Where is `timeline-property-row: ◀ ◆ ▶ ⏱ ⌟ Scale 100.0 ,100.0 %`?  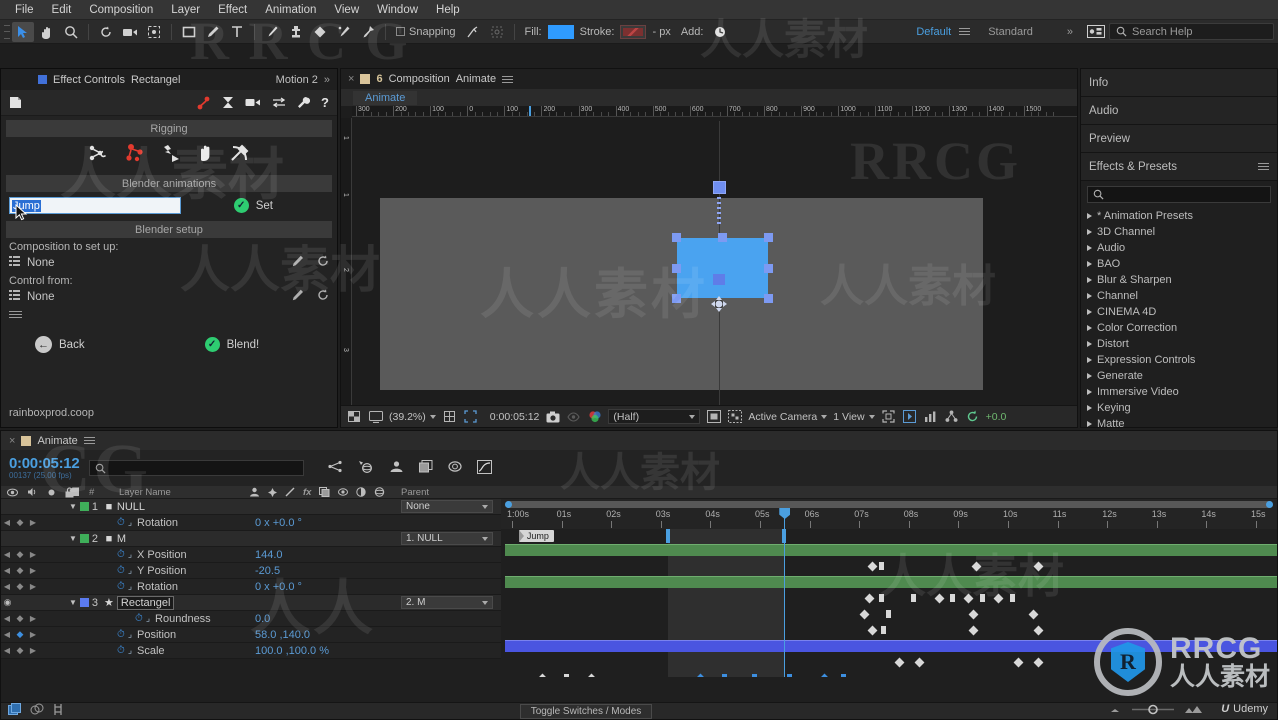 timeline-property-row: ◀ ◆ ▶ ⏱ ⌟ Scale 100.0 ,100.0 % is located at coordinates (251, 651).